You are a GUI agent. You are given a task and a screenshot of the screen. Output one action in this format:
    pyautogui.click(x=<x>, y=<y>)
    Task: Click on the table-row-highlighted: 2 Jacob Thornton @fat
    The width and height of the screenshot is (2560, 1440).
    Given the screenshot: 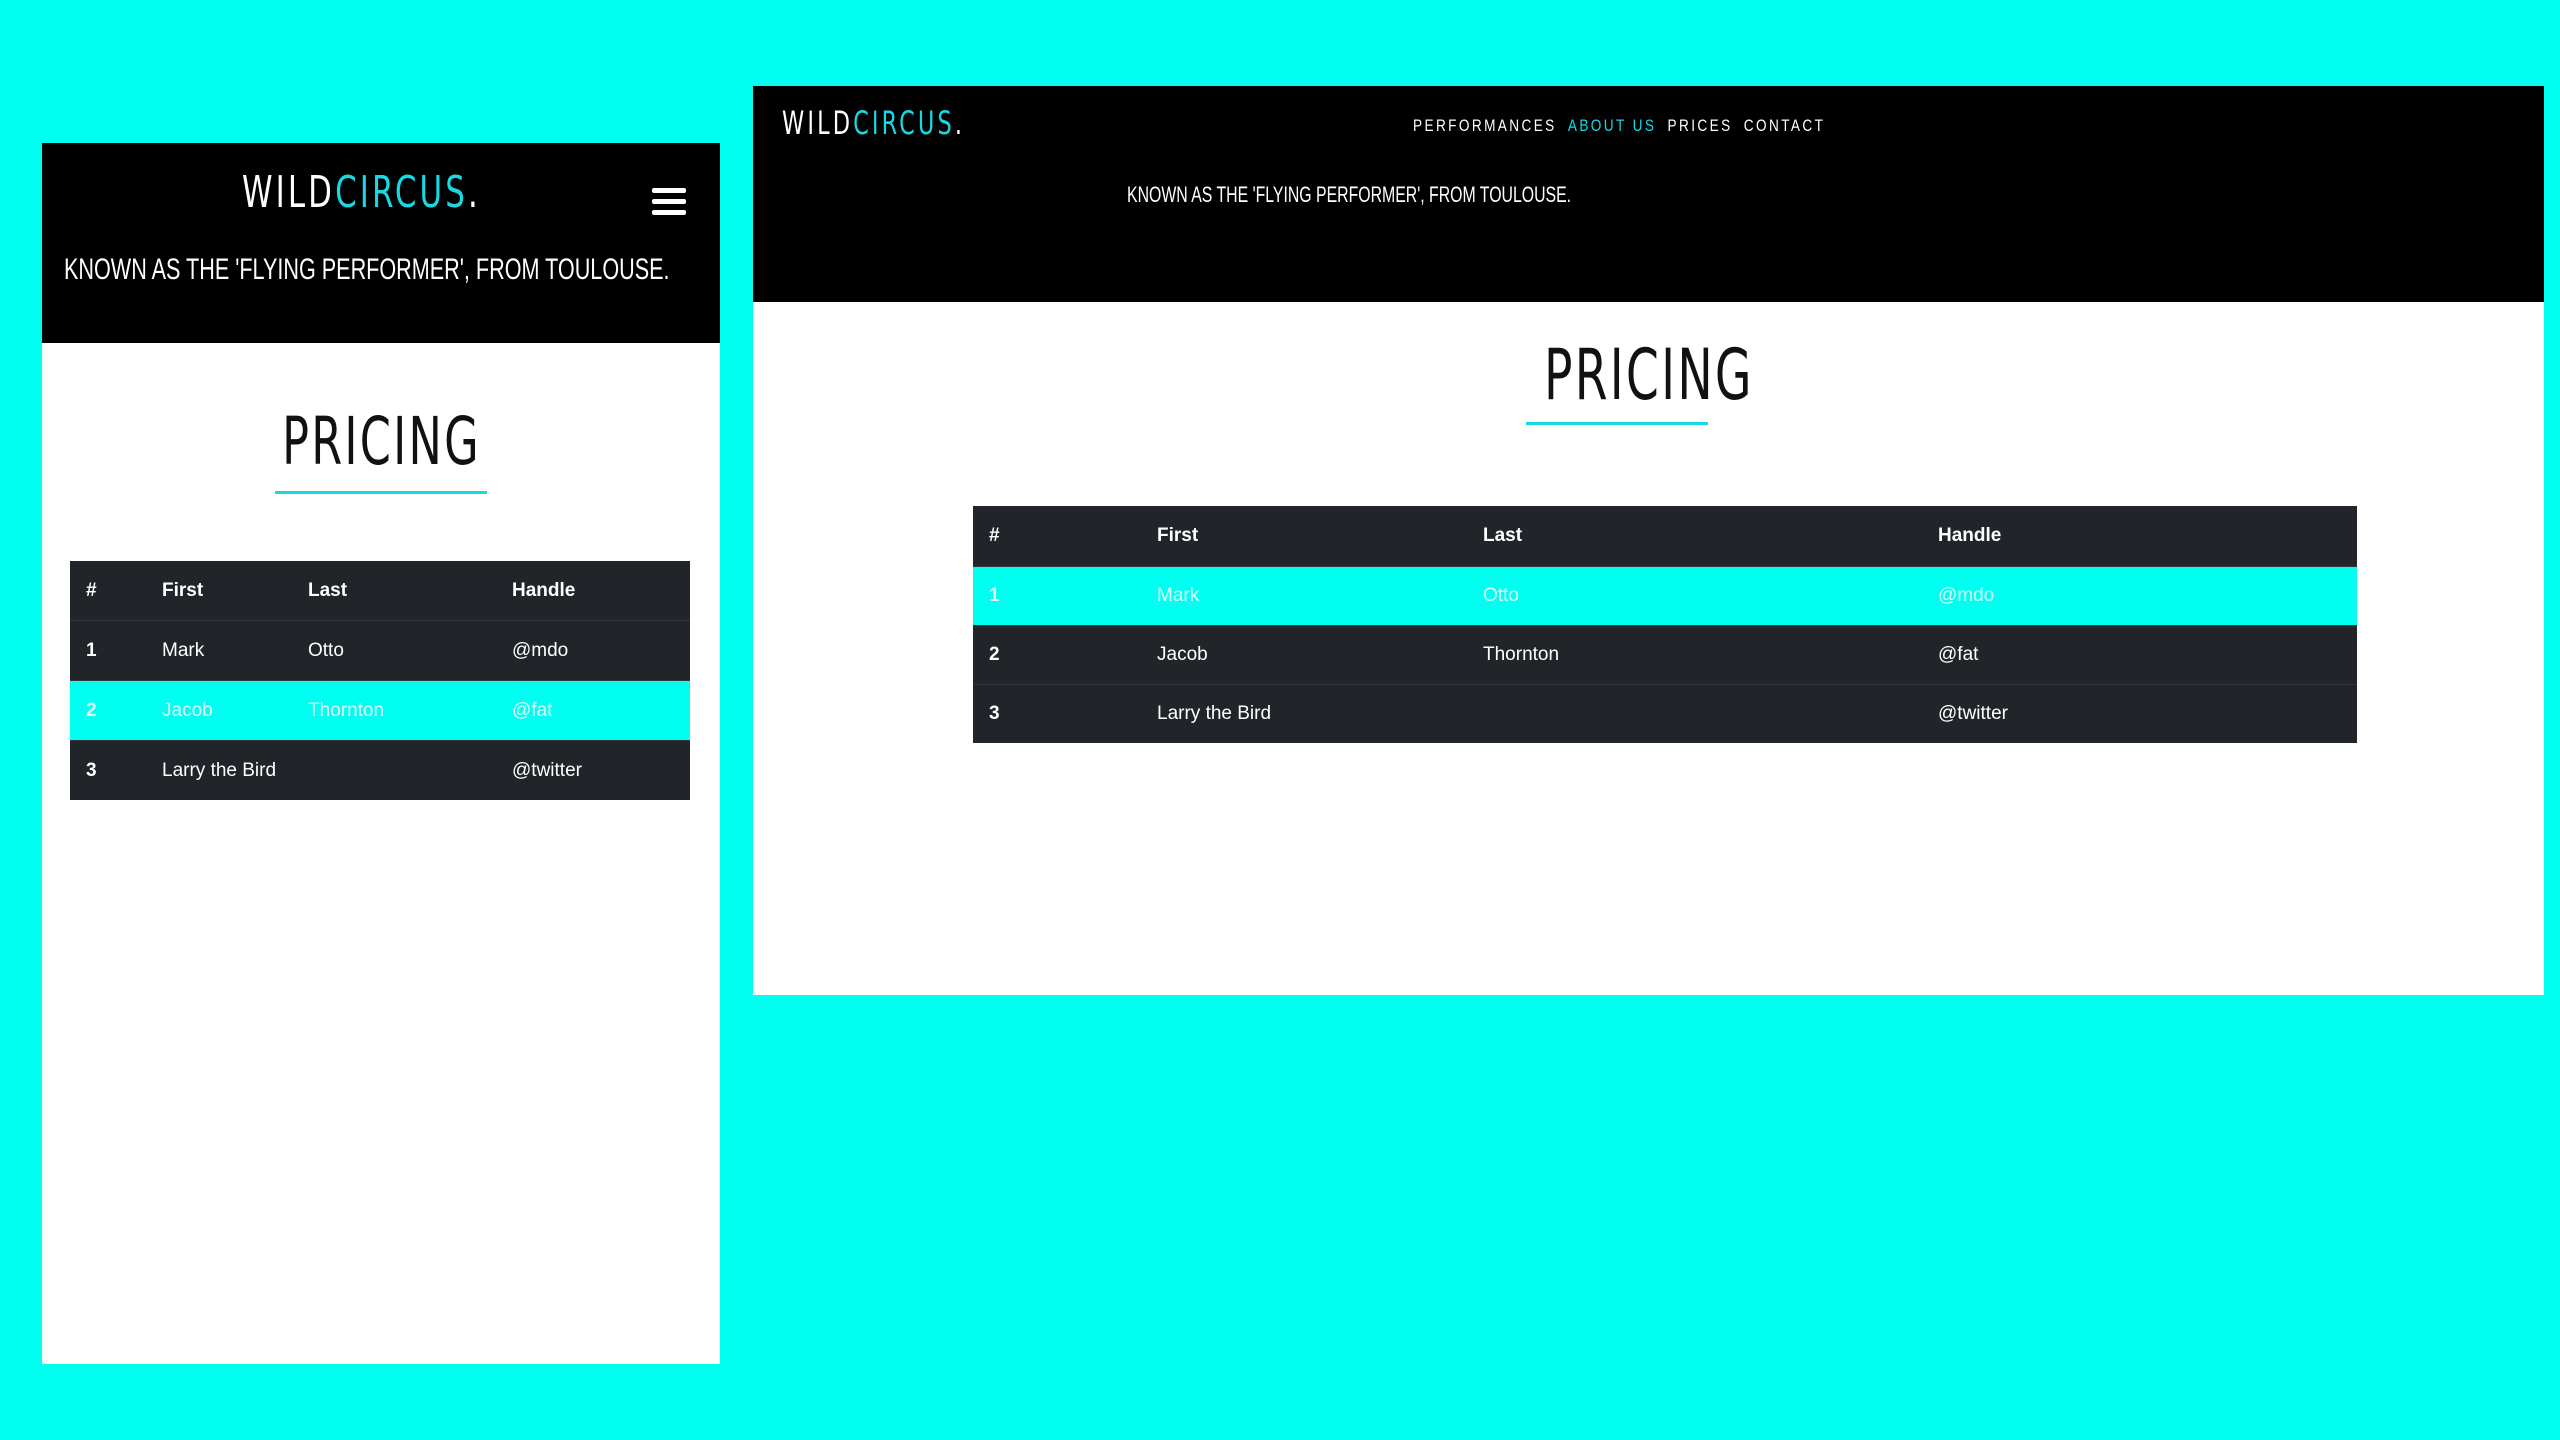 What is the action you would take?
    pyautogui.click(x=380, y=710)
    